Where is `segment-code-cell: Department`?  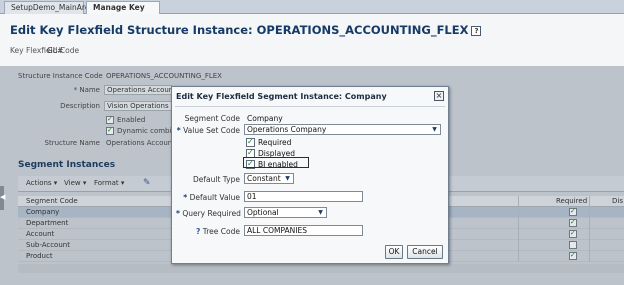
segment-code-cell: Department is located at coordinates (47, 223).